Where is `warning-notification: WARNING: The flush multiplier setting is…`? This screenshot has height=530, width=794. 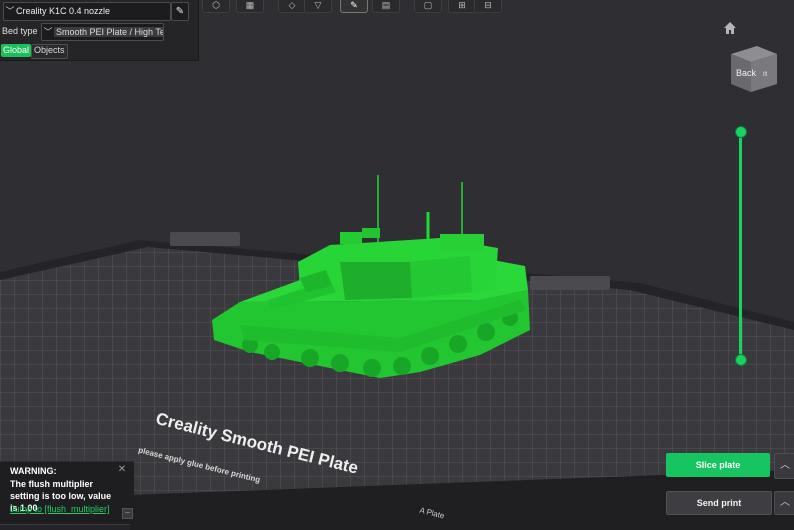
warning-notification: WARNING: The flush multiplier setting is… is located at coordinates (67, 492).